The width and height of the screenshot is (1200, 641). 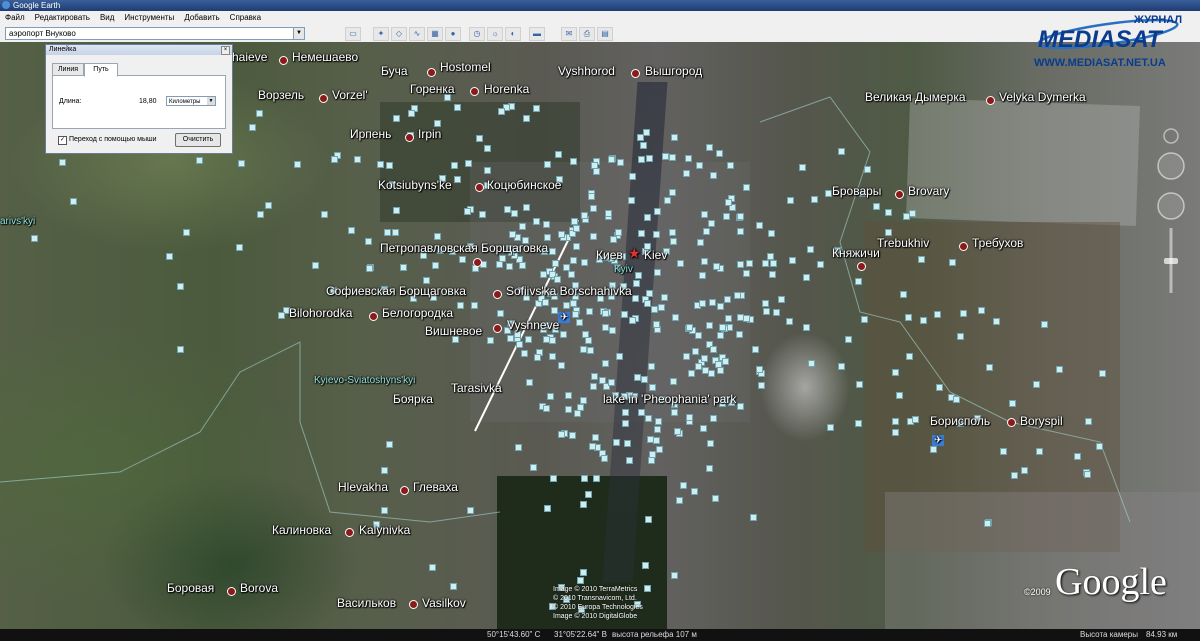 I want to click on menu-view: Вид, so click(x=107, y=18).